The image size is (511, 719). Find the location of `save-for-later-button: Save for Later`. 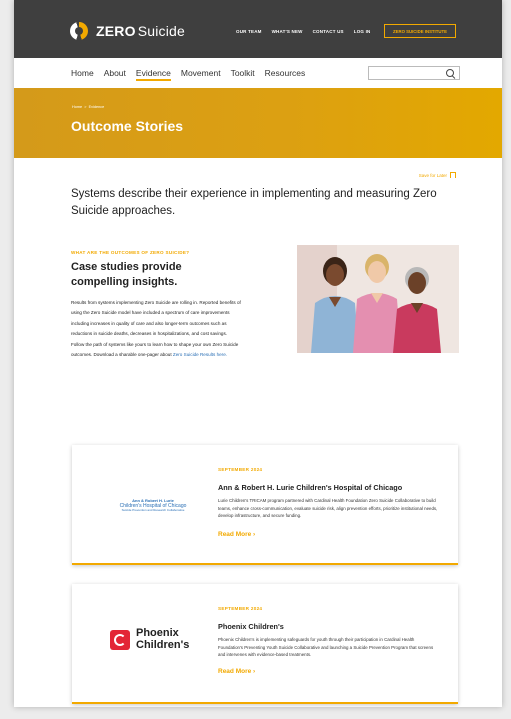

save-for-later-button: Save for Later is located at coordinates (437, 175).